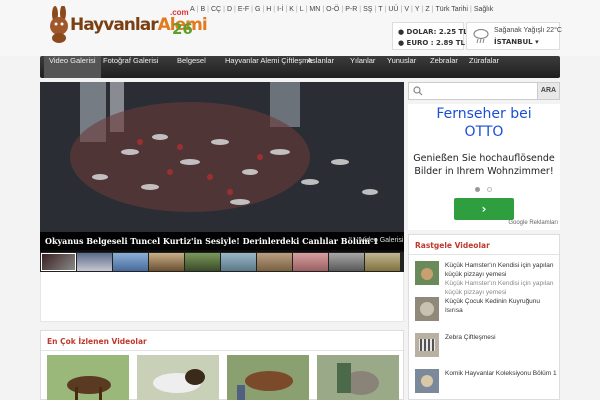 The width and height of the screenshot is (600, 400). I want to click on google-ads-badge: Google Reklamları, so click(533, 223).